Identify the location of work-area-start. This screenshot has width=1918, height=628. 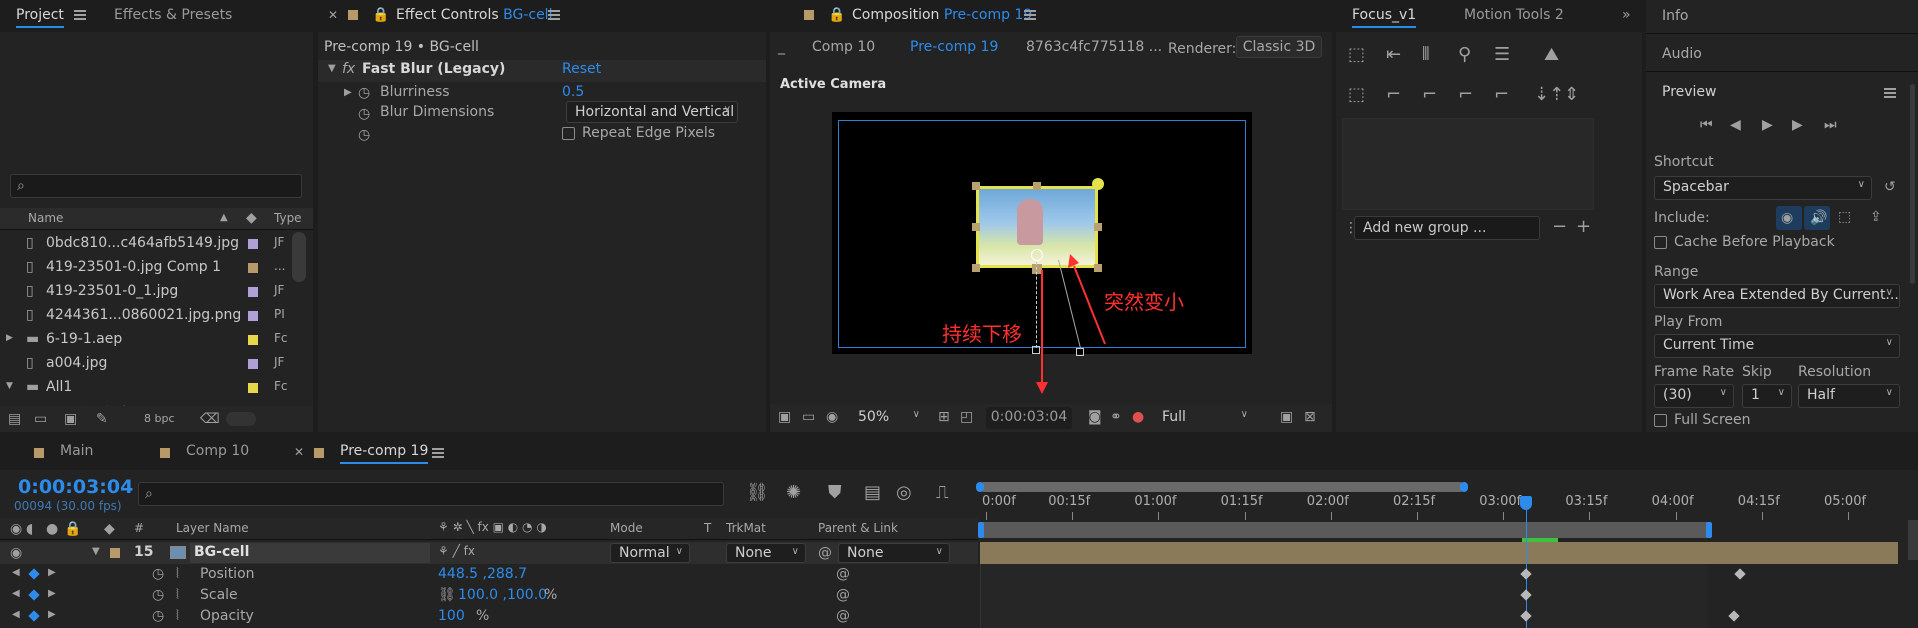
(981, 530).